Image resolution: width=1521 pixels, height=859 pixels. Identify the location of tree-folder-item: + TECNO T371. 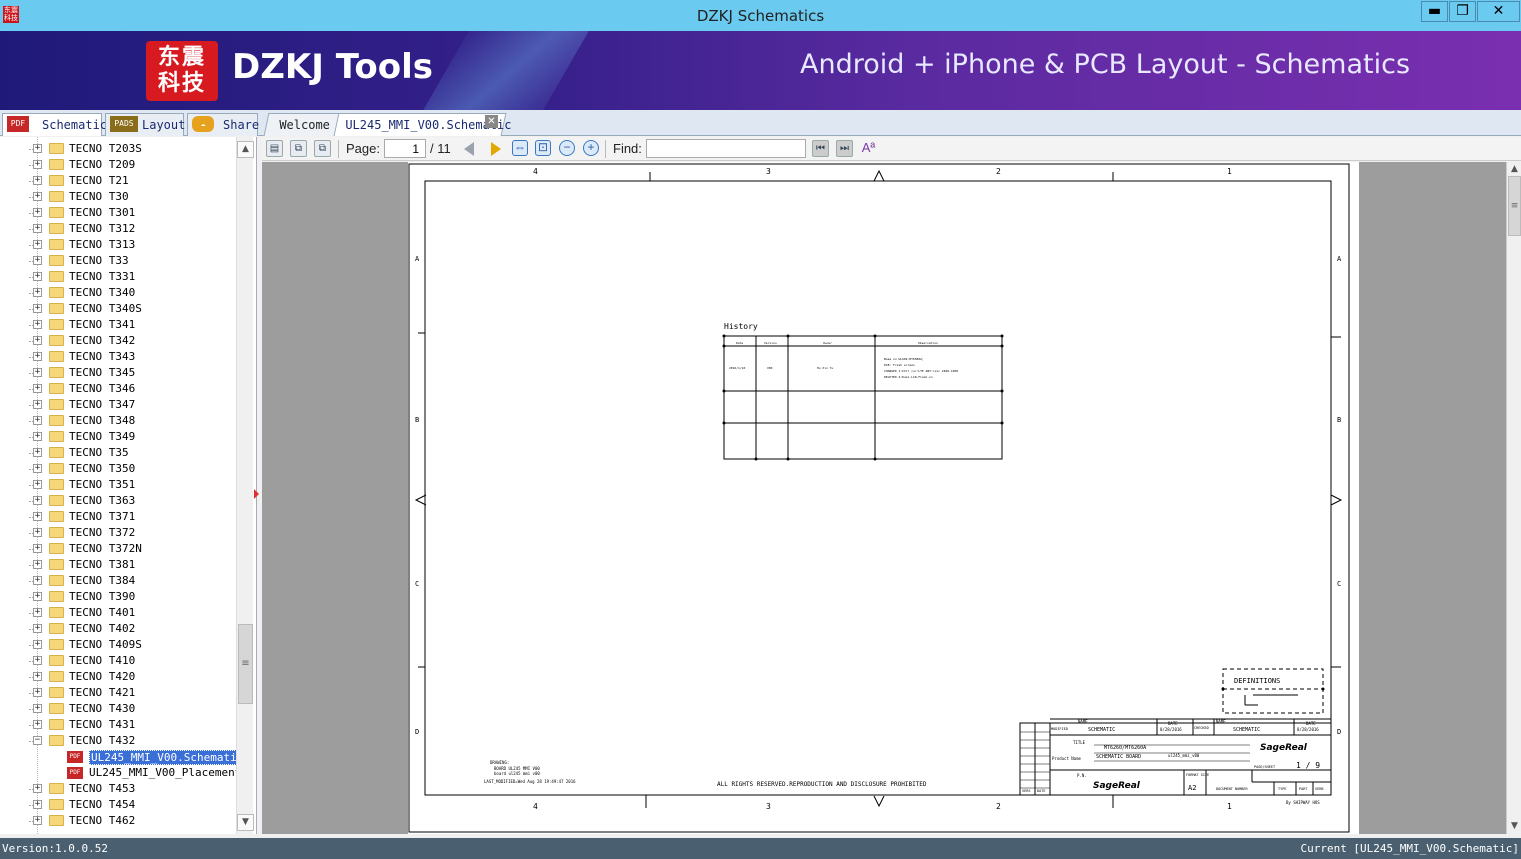
(118, 517).